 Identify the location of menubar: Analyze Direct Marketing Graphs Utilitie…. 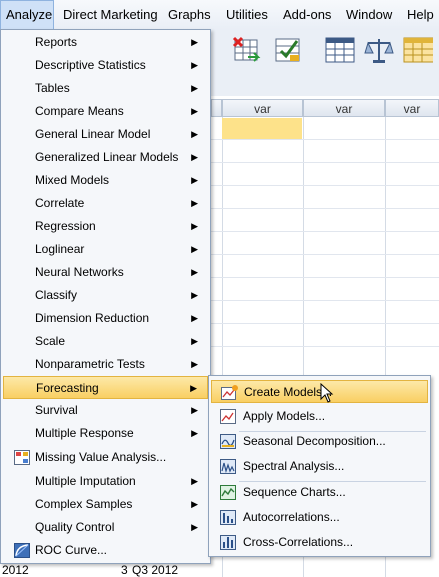
(219, 15).